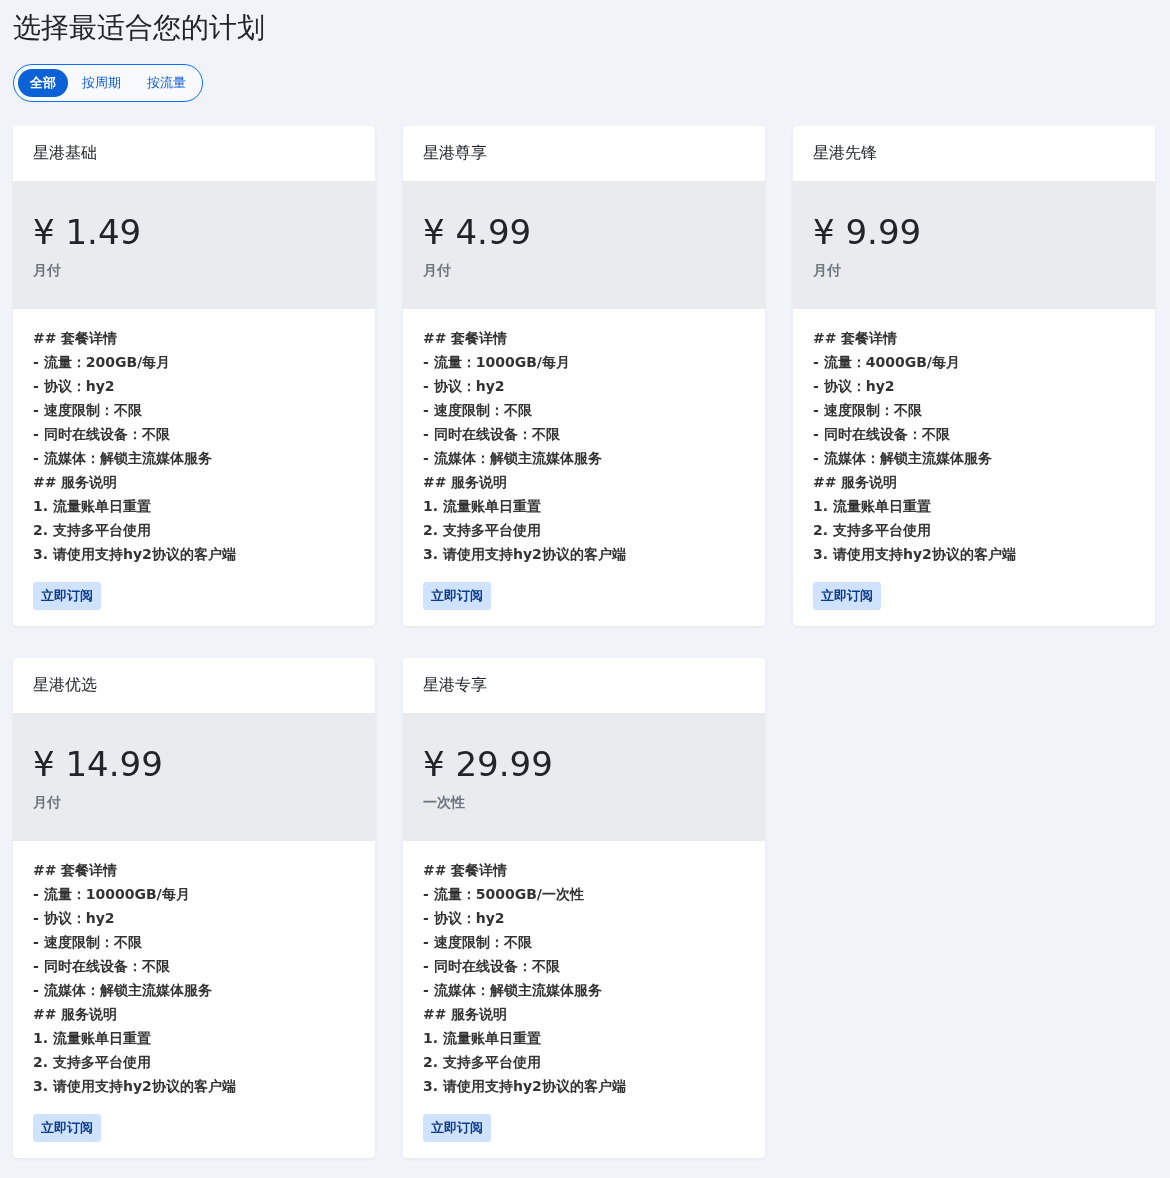  Describe the element at coordinates (503, 894) in the screenshot. I see `plan-detail: - 流量：5000GB/一次性` at that location.